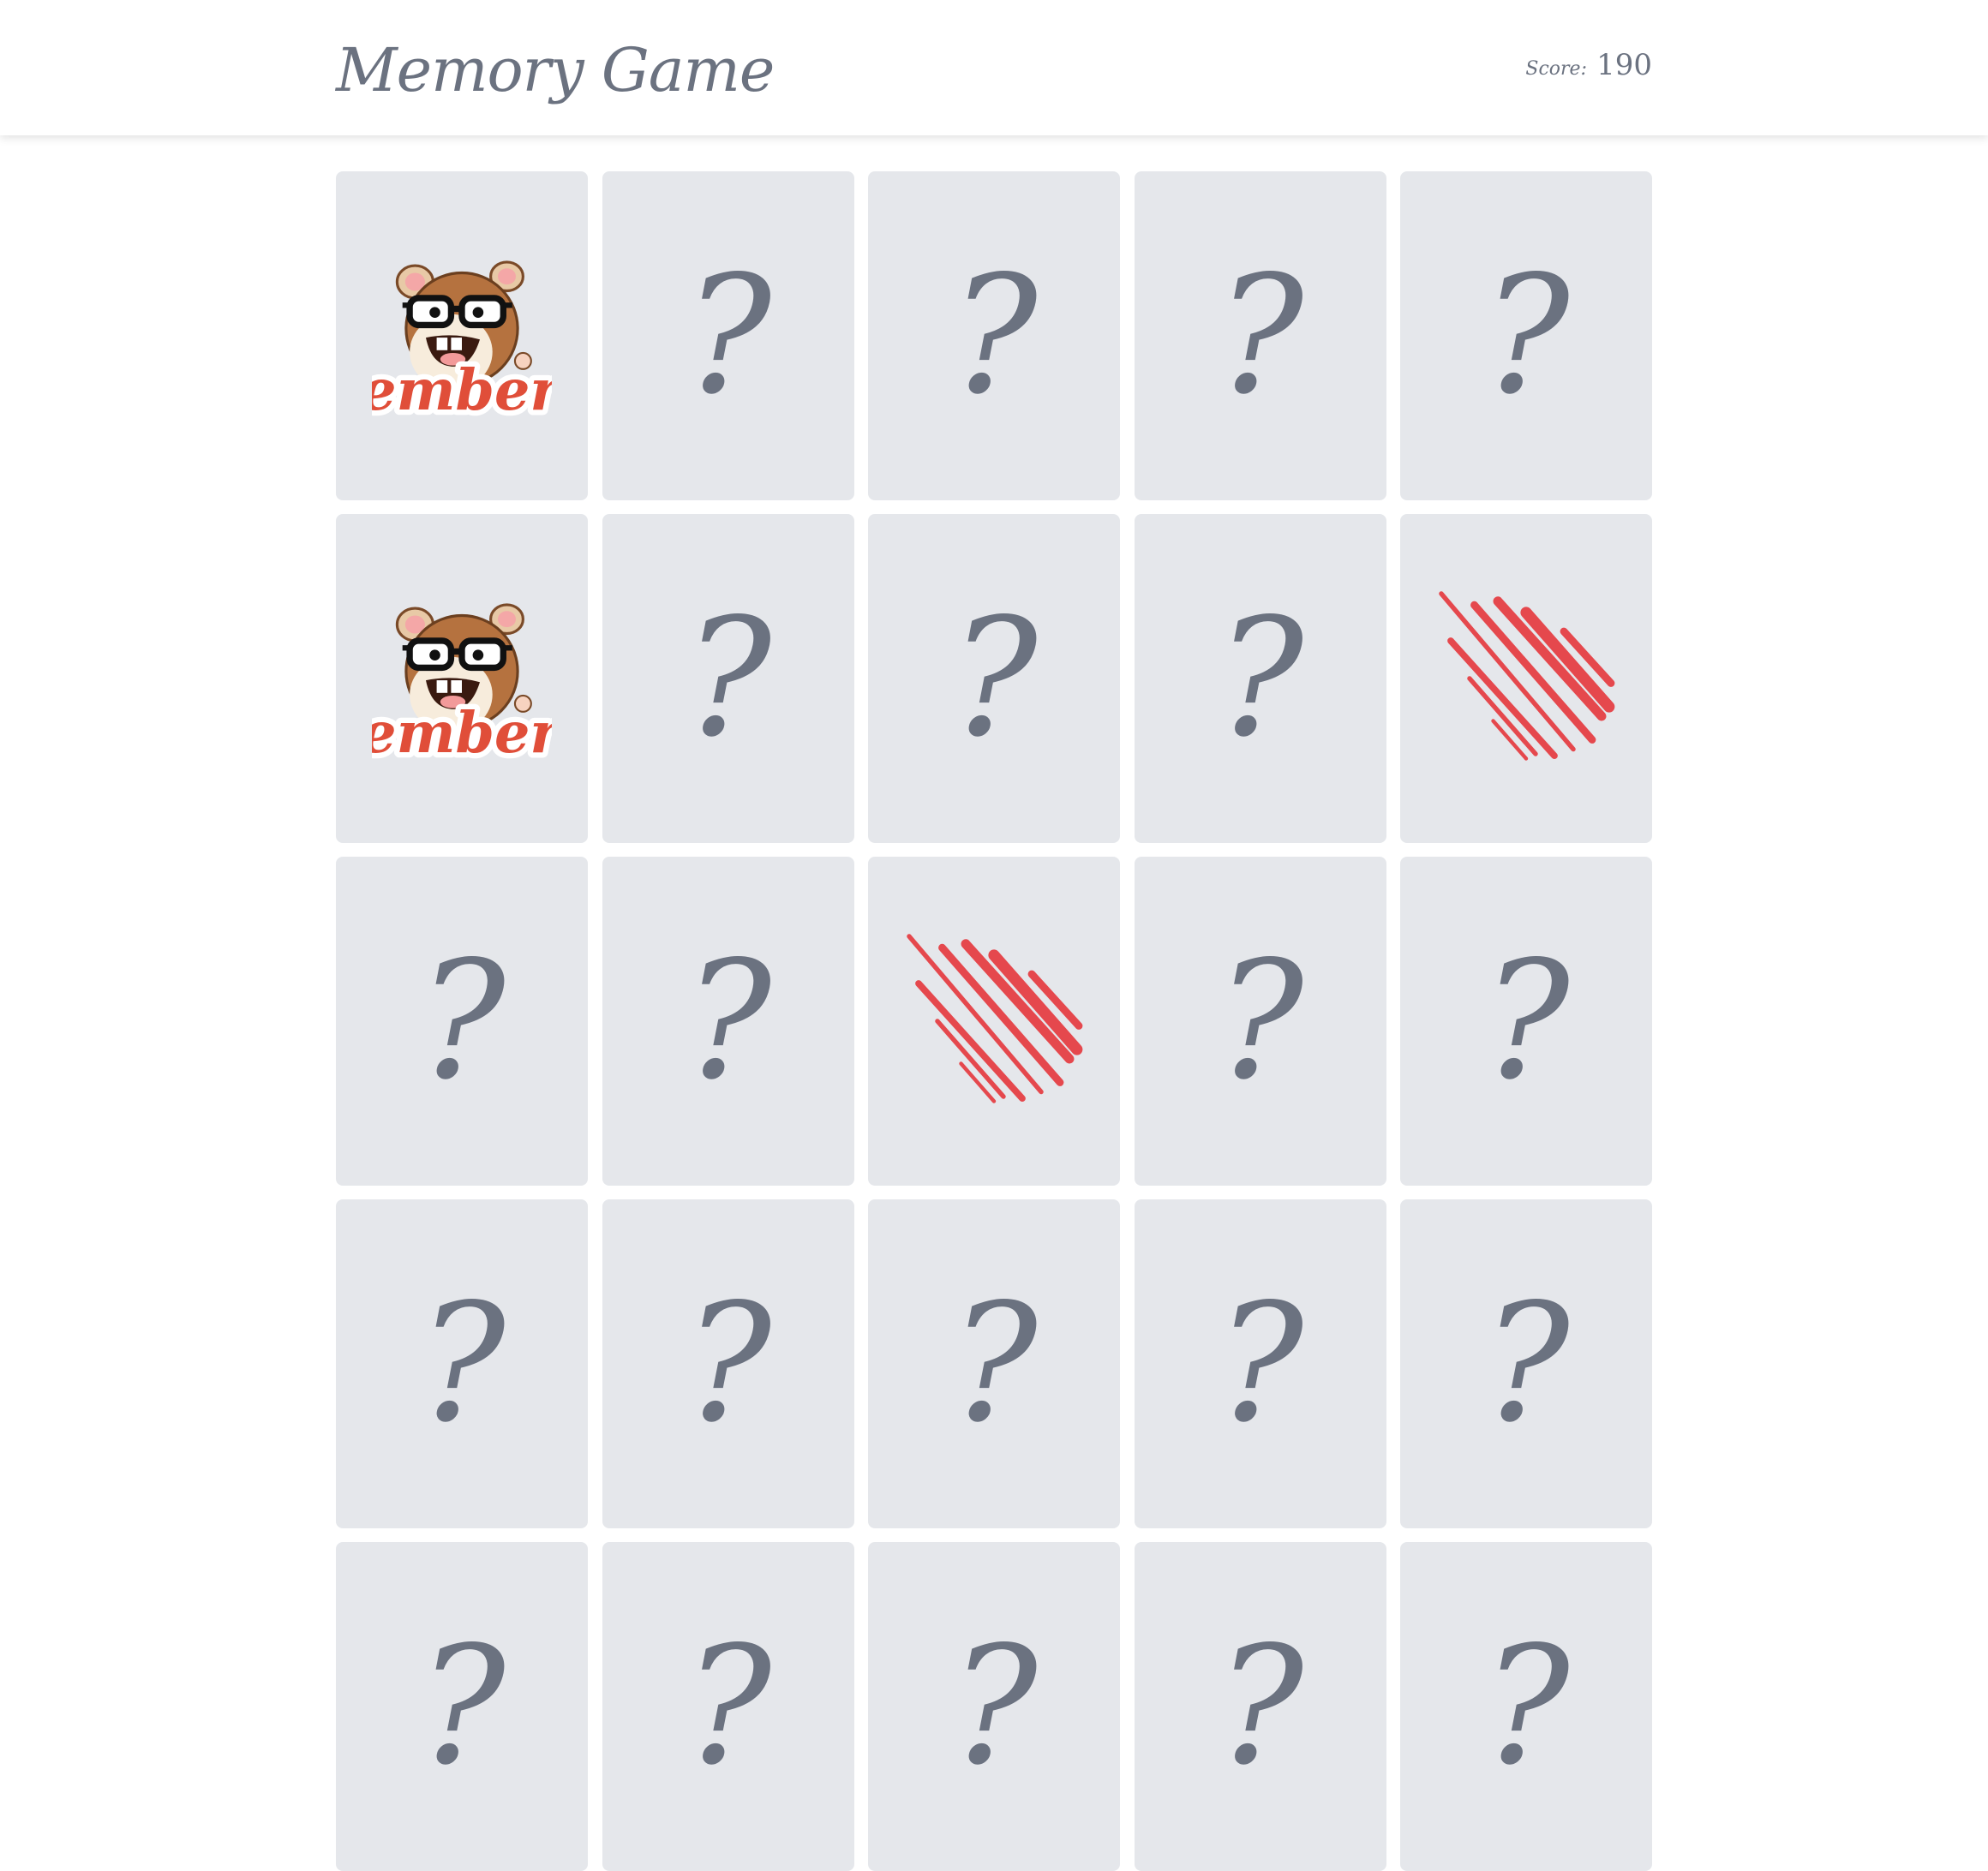  Describe the element at coordinates (1588, 65) in the screenshot. I see `score-display: Score: 190` at that location.